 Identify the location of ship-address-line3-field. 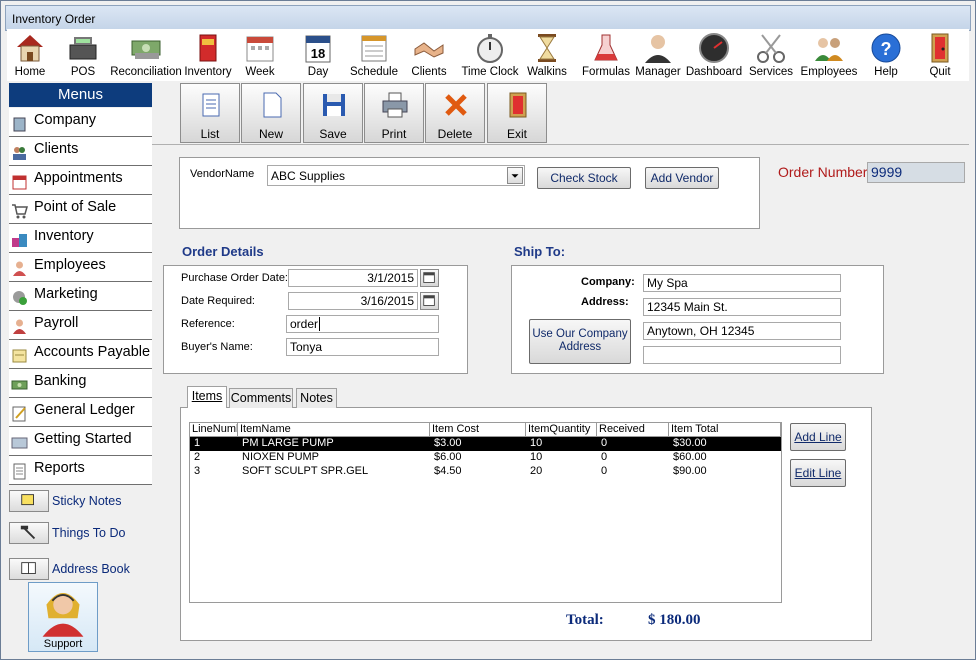
(742, 355).